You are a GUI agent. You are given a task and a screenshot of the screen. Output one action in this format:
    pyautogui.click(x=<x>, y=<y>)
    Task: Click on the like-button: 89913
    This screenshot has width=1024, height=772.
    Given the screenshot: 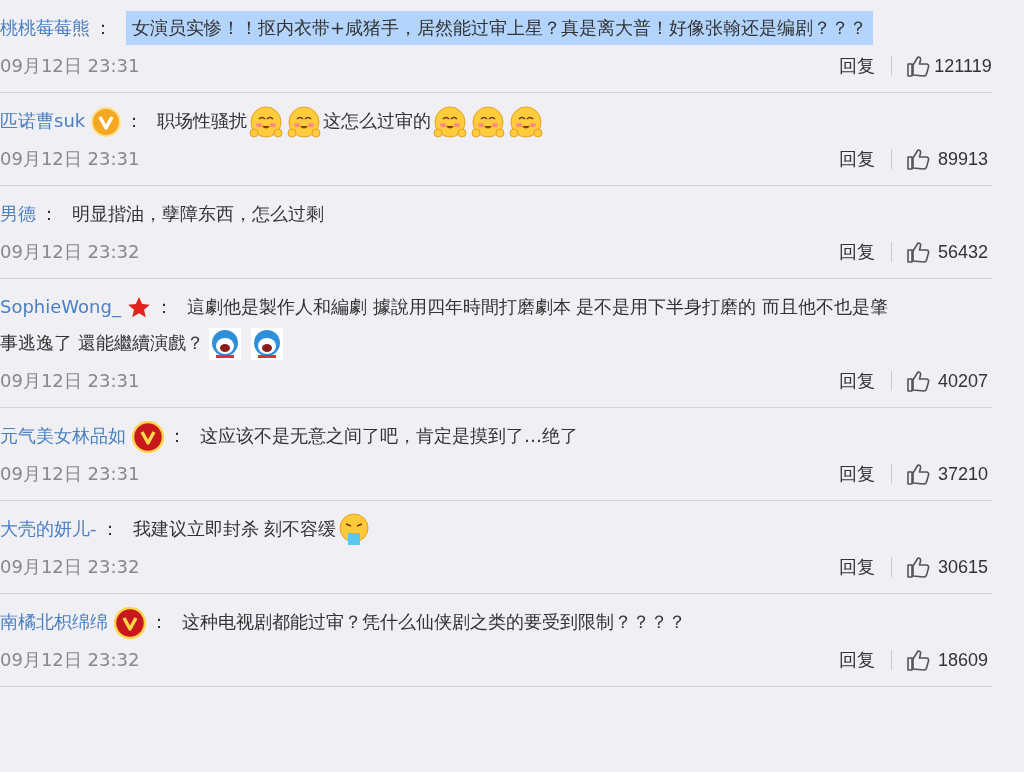 What is the action you would take?
    pyautogui.click(x=949, y=159)
    